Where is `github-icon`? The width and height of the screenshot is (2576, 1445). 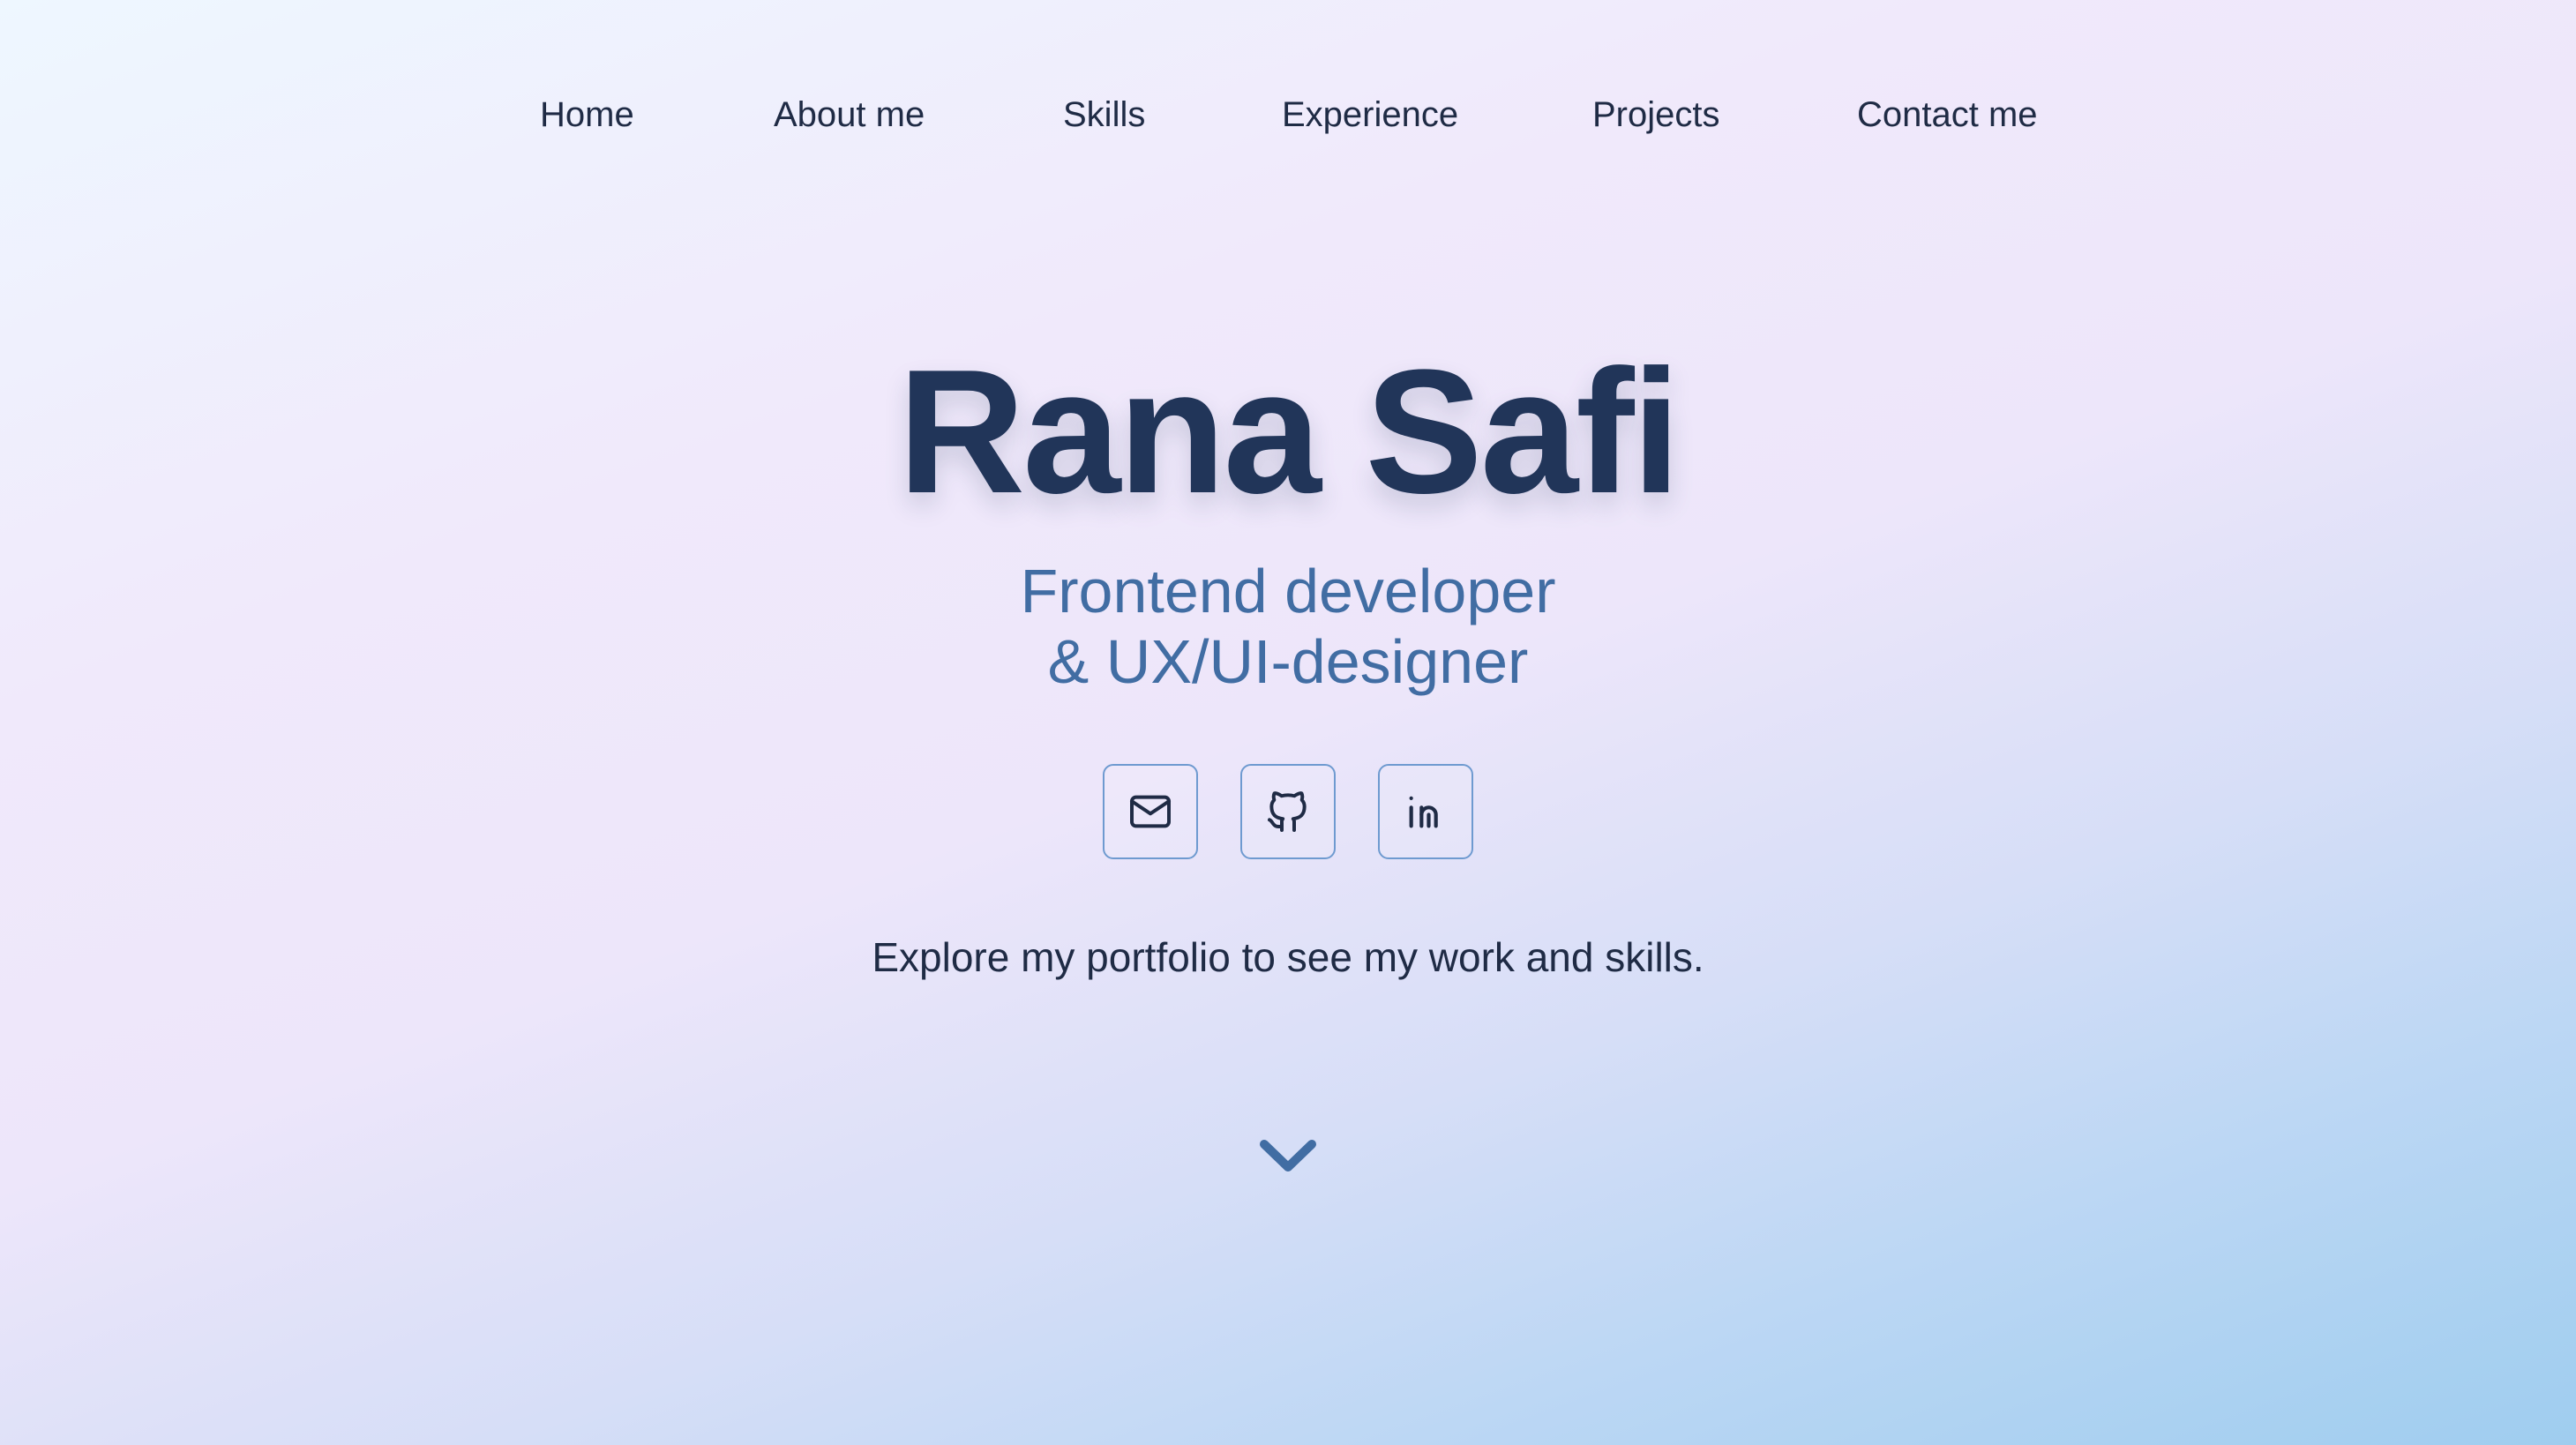
github-icon is located at coordinates (1287, 811).